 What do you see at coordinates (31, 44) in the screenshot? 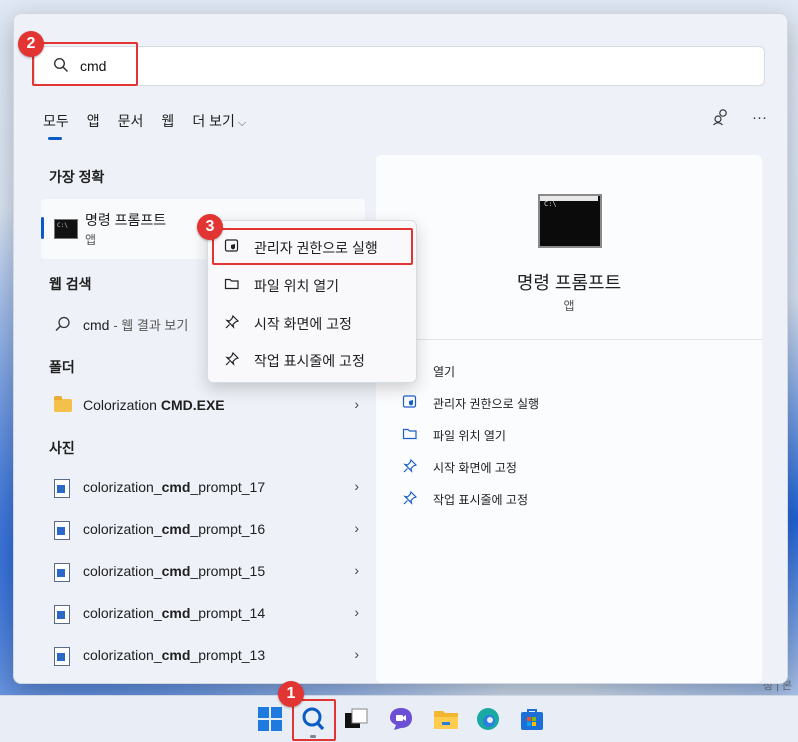
I see `step-badge-2: 2` at bounding box center [31, 44].